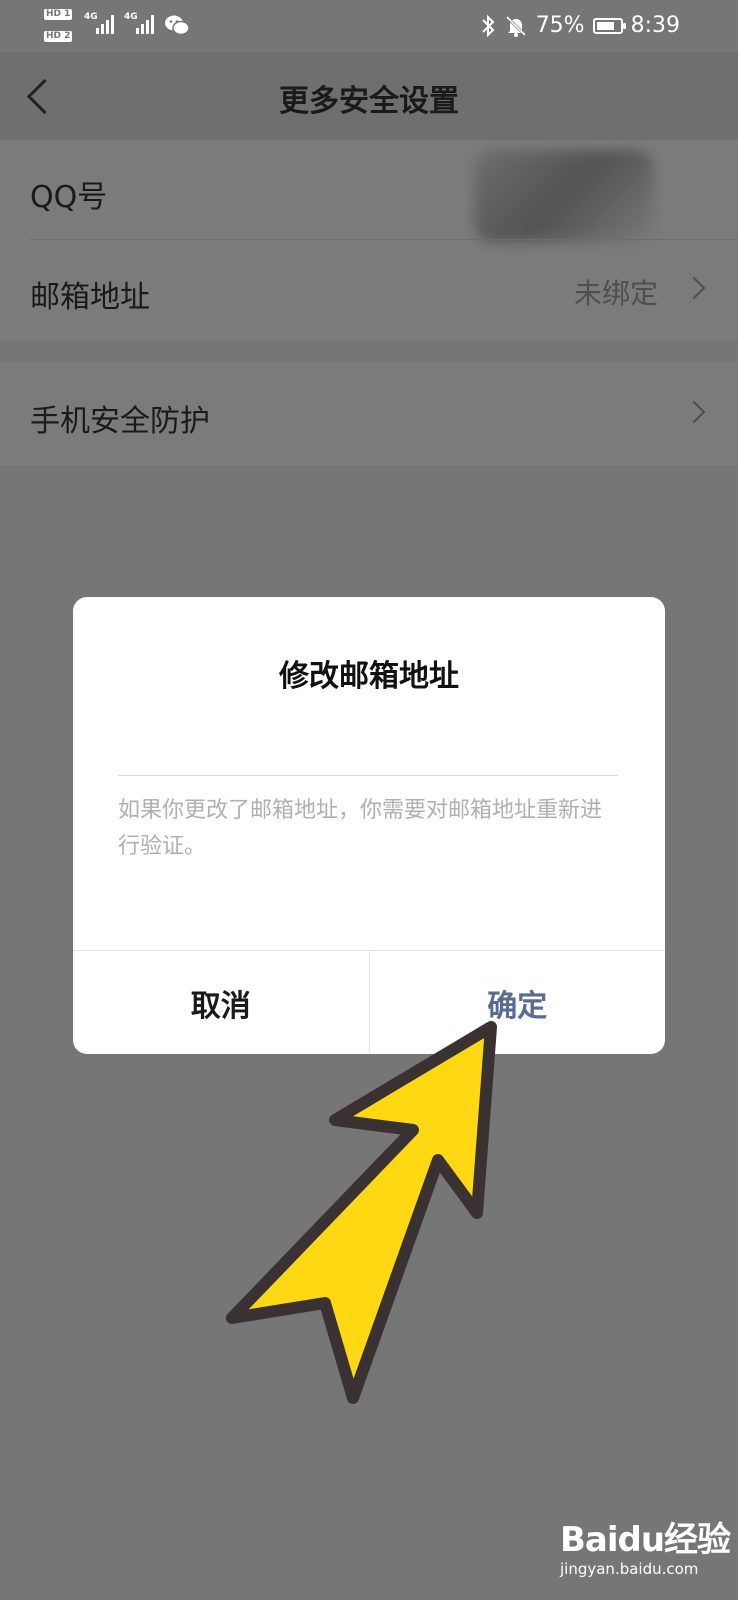 Image resolution: width=738 pixels, height=1600 pixels. Describe the element at coordinates (629, 1569) in the screenshot. I see `watermark-site: jingyan.baidu.com` at that location.